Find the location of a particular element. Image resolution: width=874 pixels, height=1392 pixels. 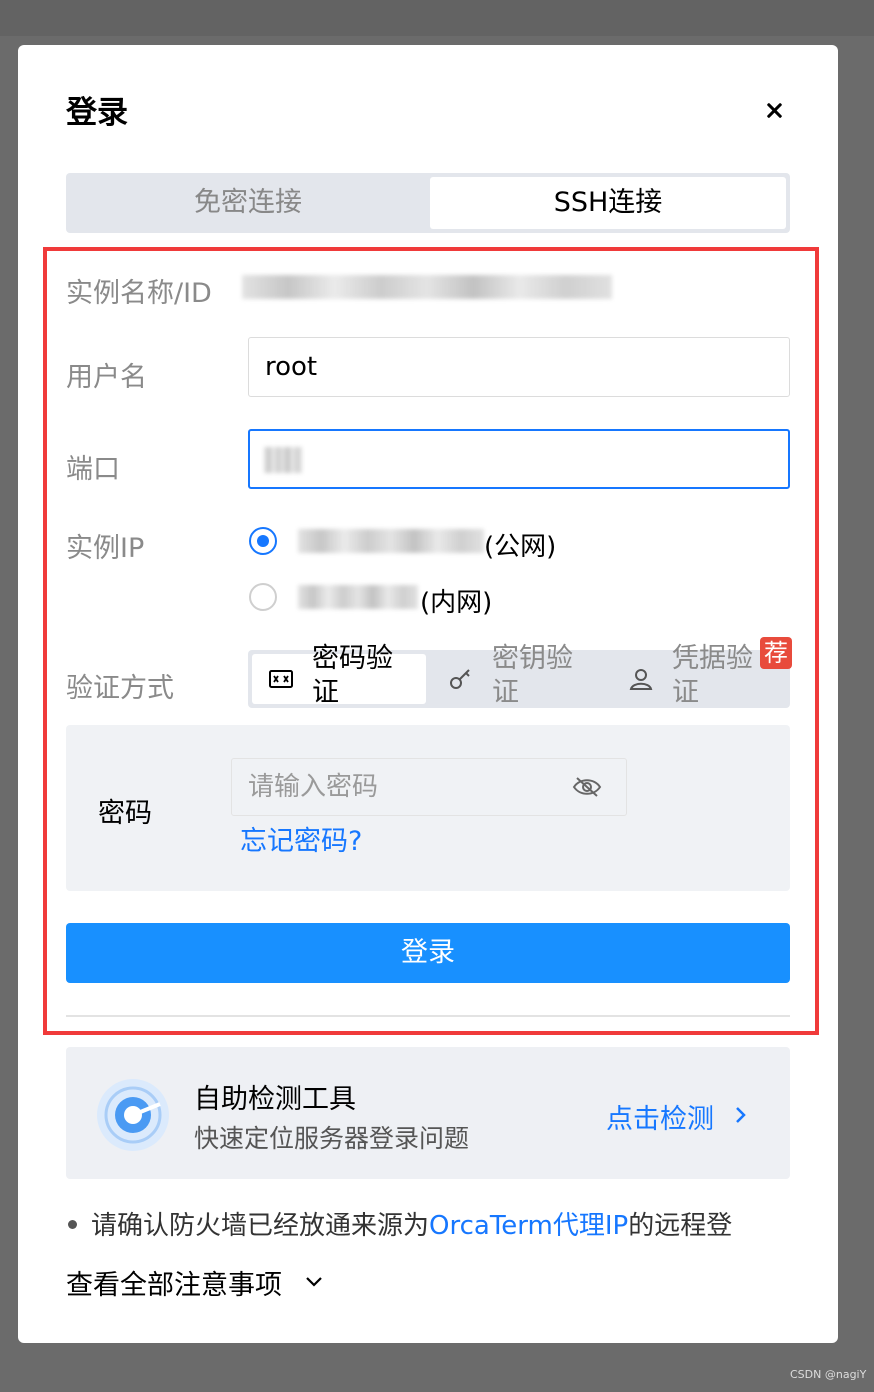

chevron-right-icon is located at coordinates (741, 1115).